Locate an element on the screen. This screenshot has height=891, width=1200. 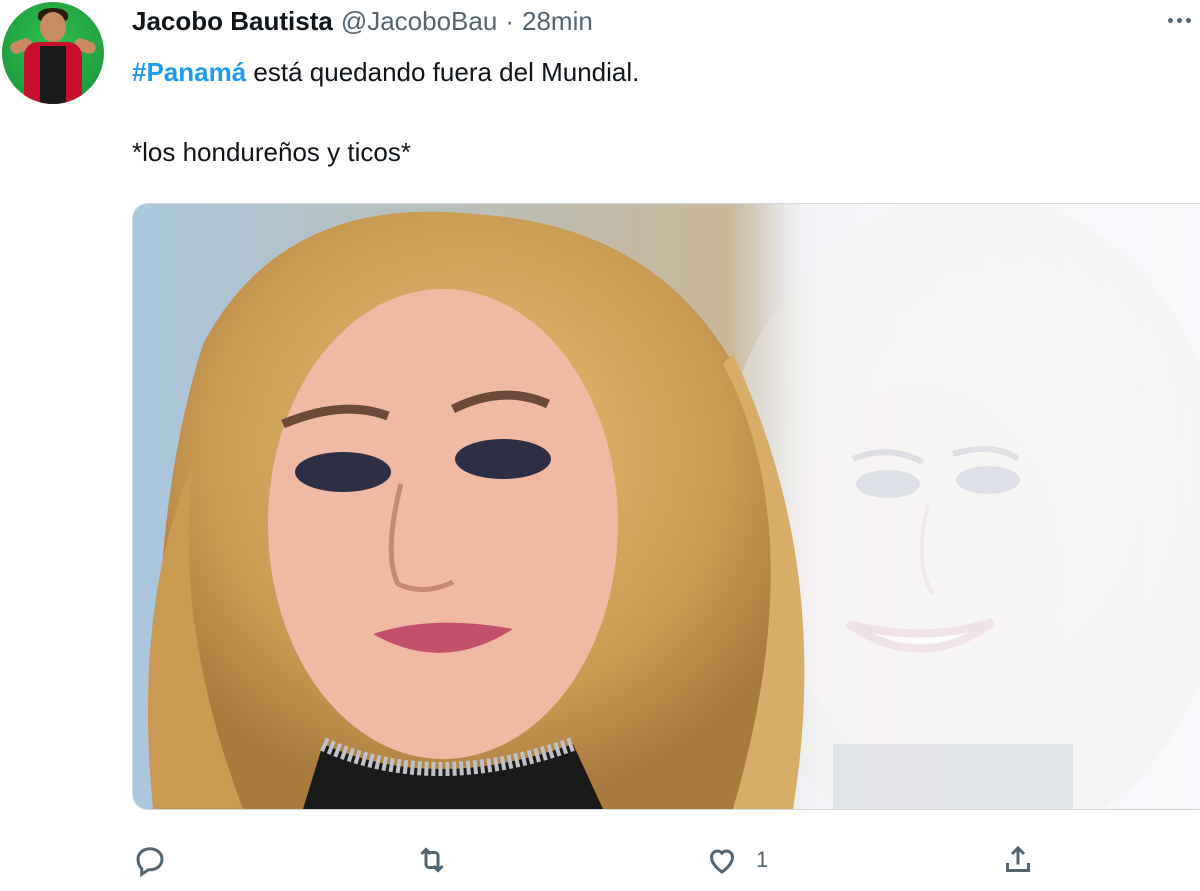
tweet-header: Jacobo Bautista @JacoboBau · 28min is located at coordinates (362, 21).